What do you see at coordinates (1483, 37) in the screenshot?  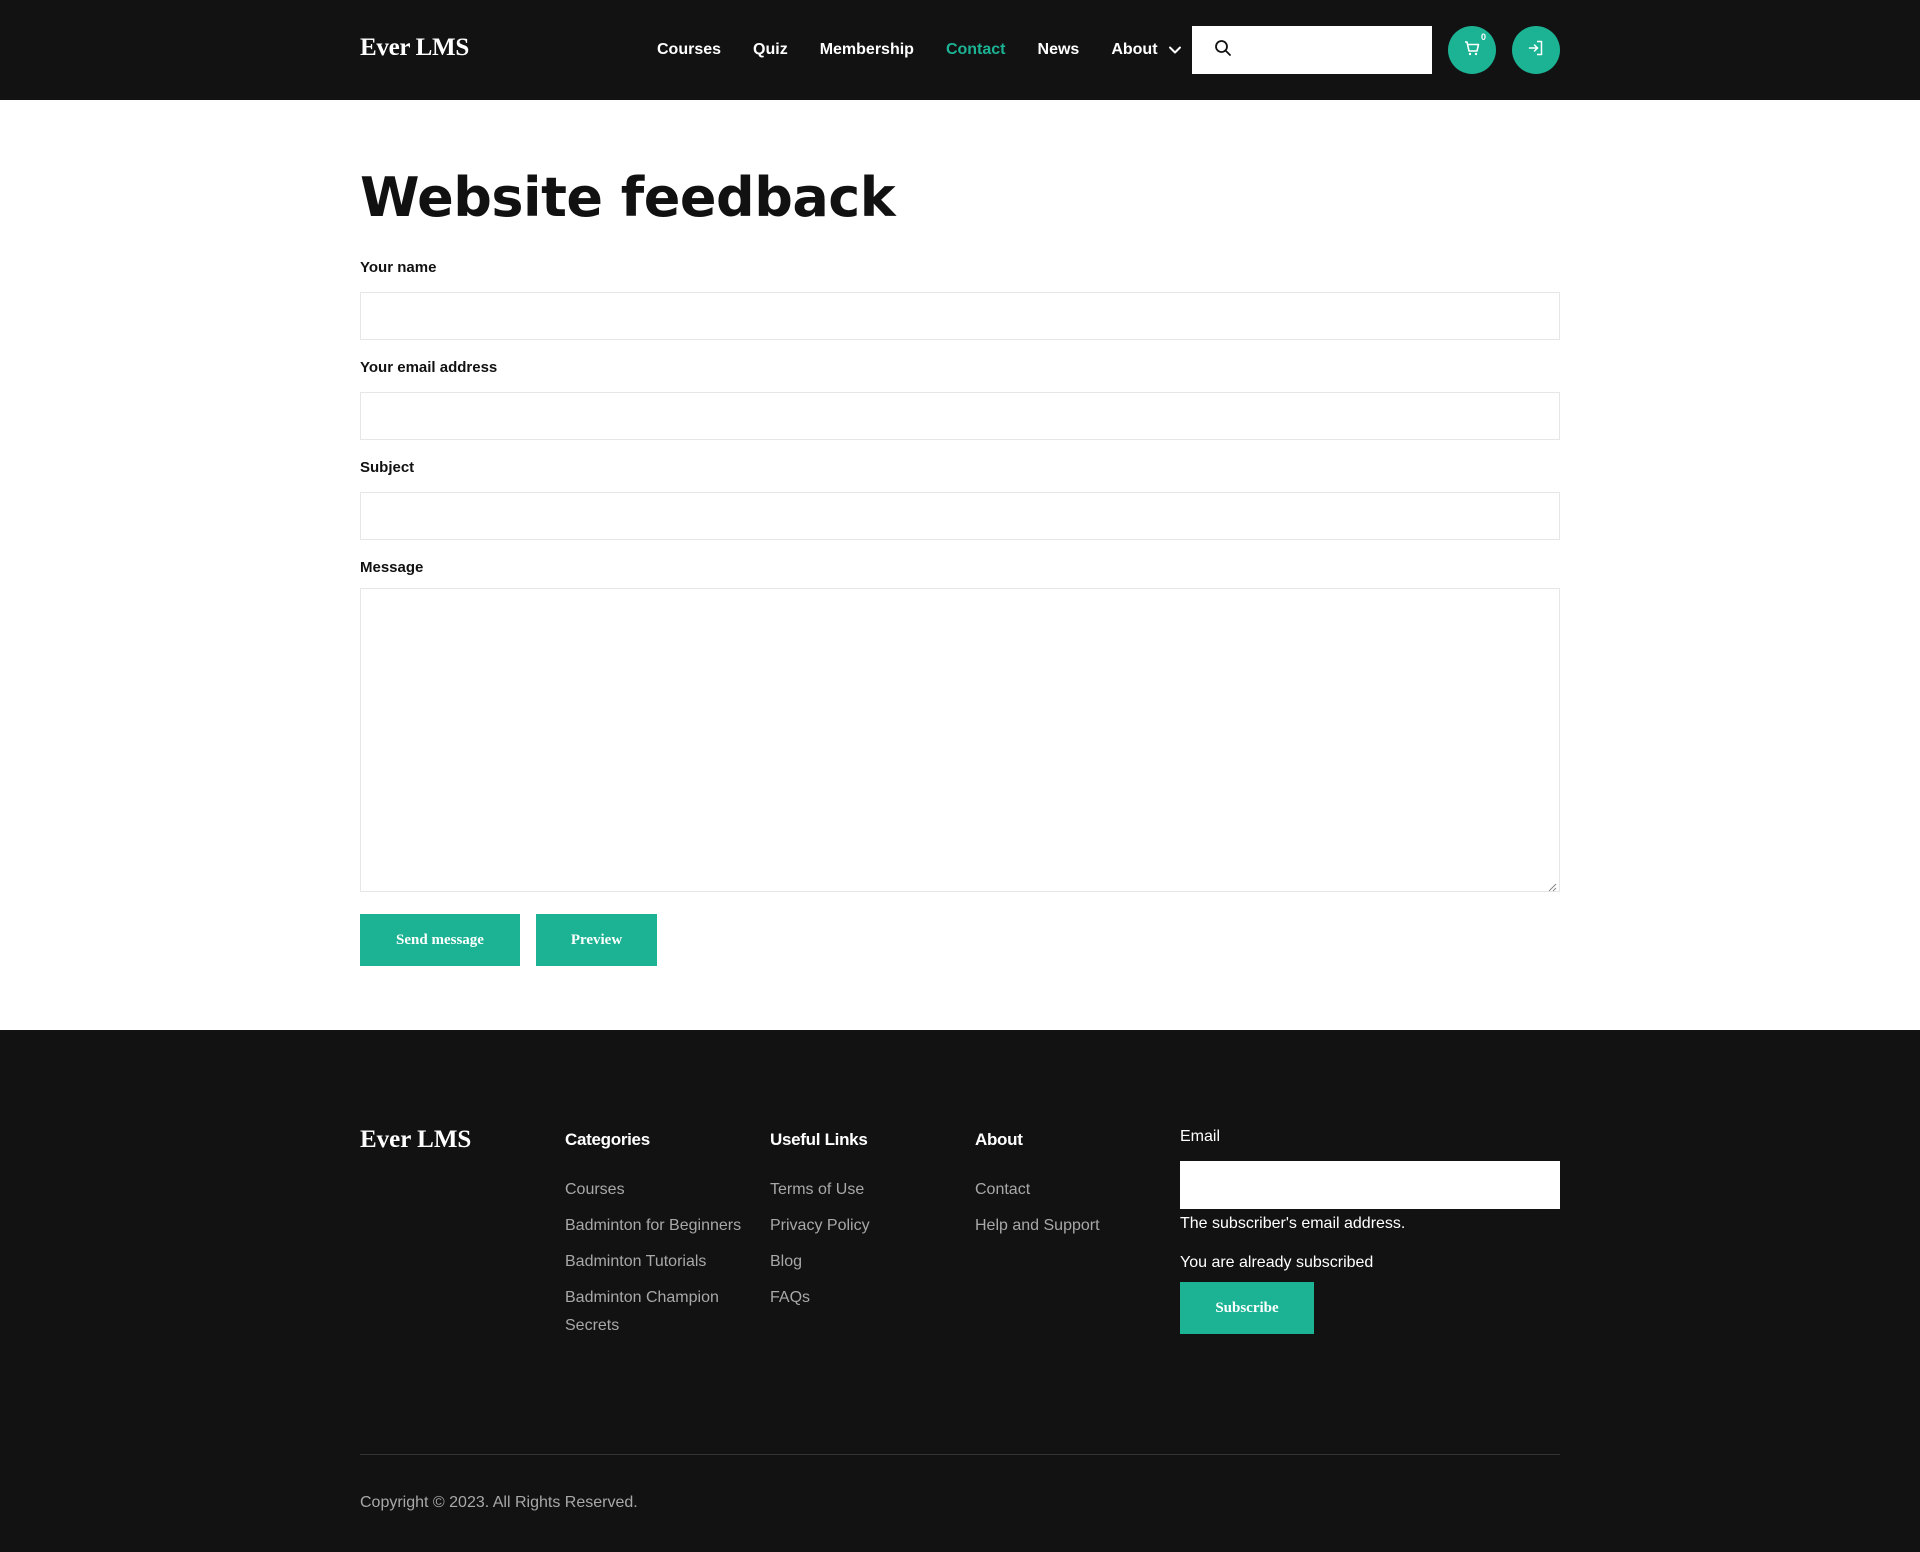 I see `cart-count-badge: 0` at bounding box center [1483, 37].